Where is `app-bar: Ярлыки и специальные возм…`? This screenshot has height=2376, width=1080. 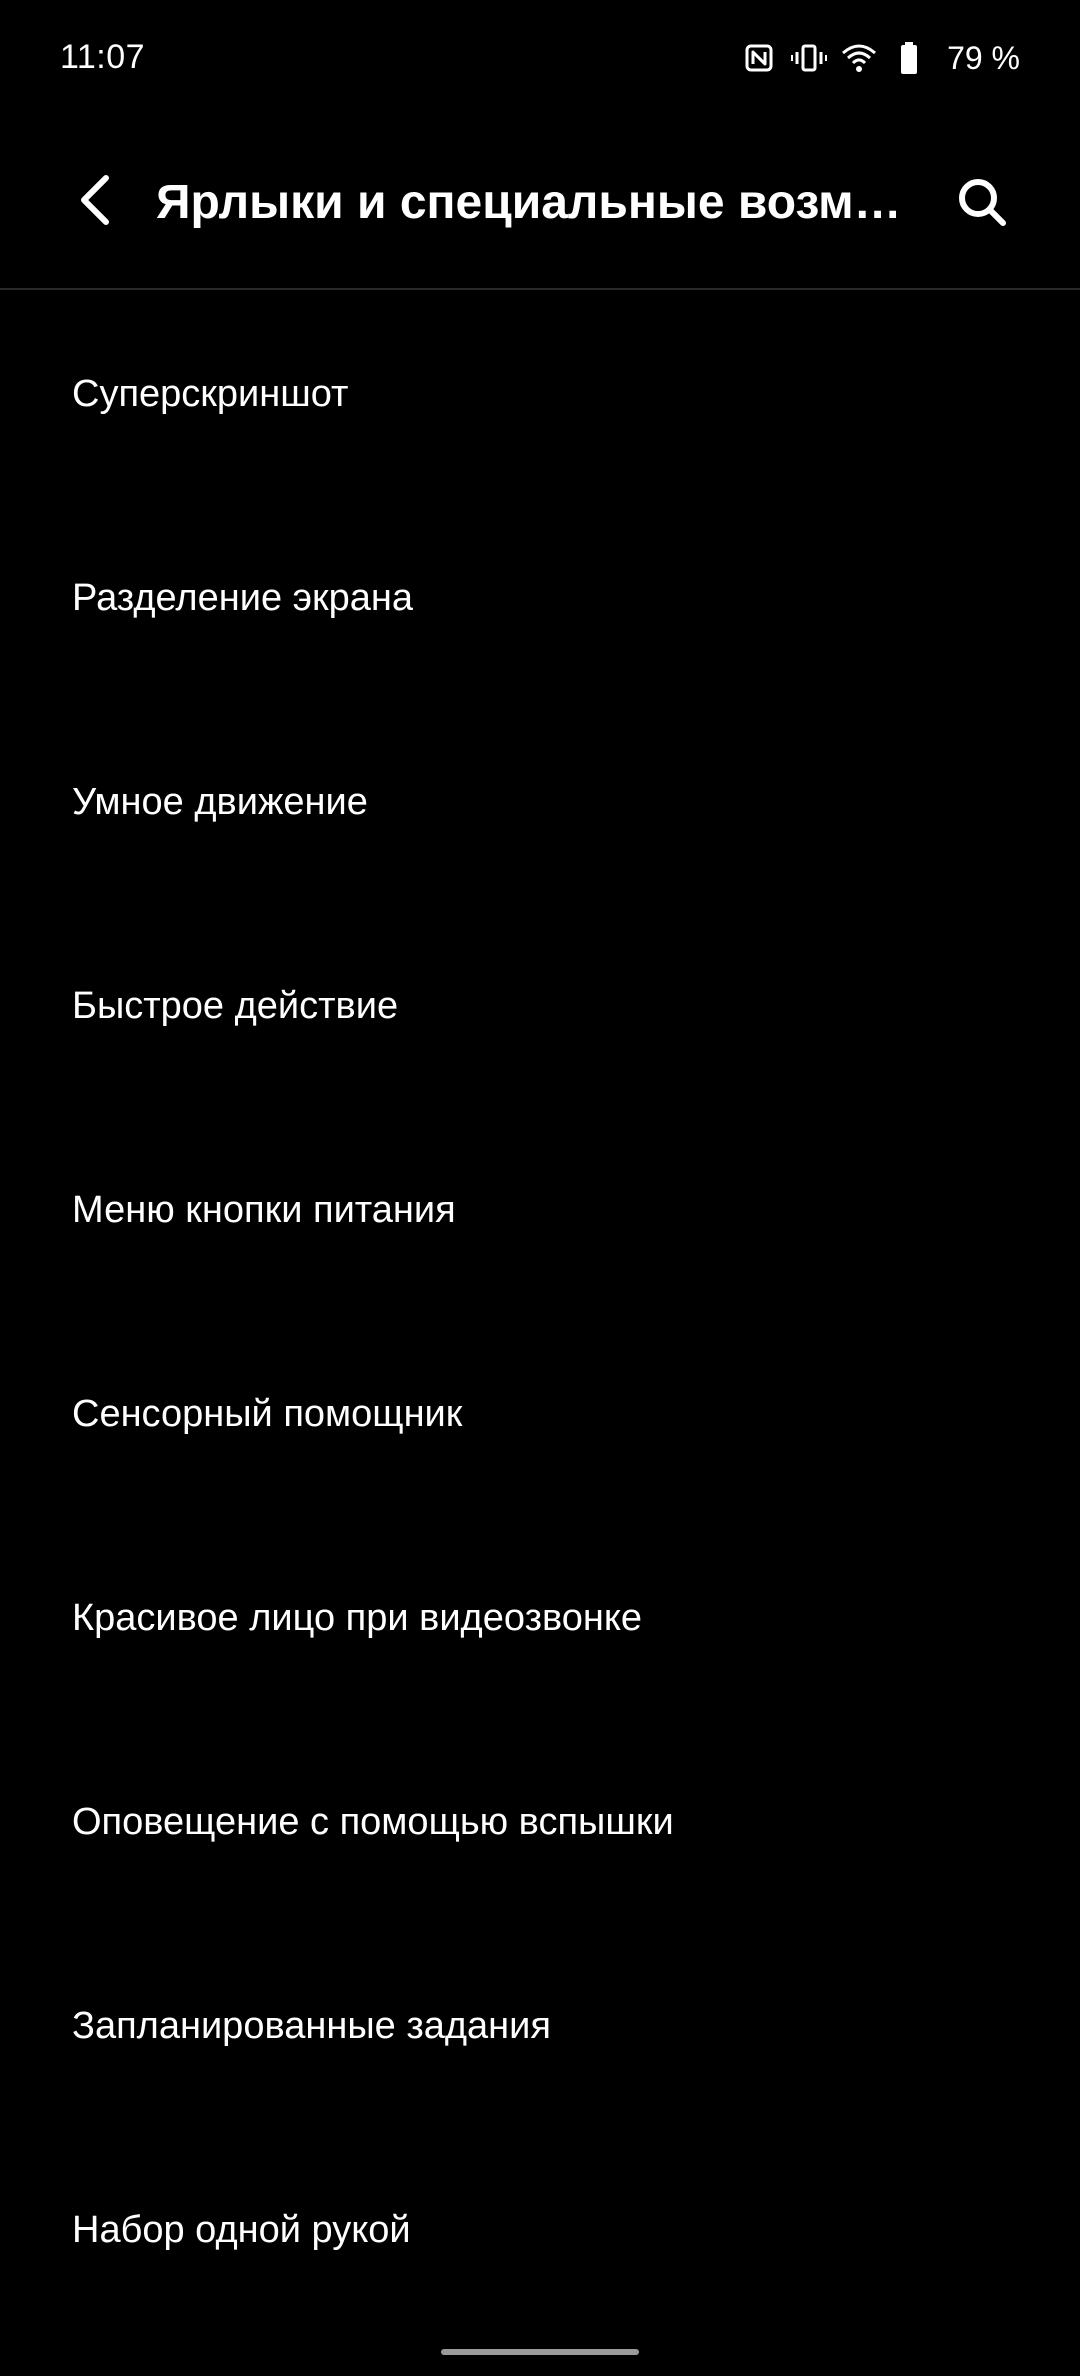
app-bar: Ярлыки и специальные возм… is located at coordinates (540, 204).